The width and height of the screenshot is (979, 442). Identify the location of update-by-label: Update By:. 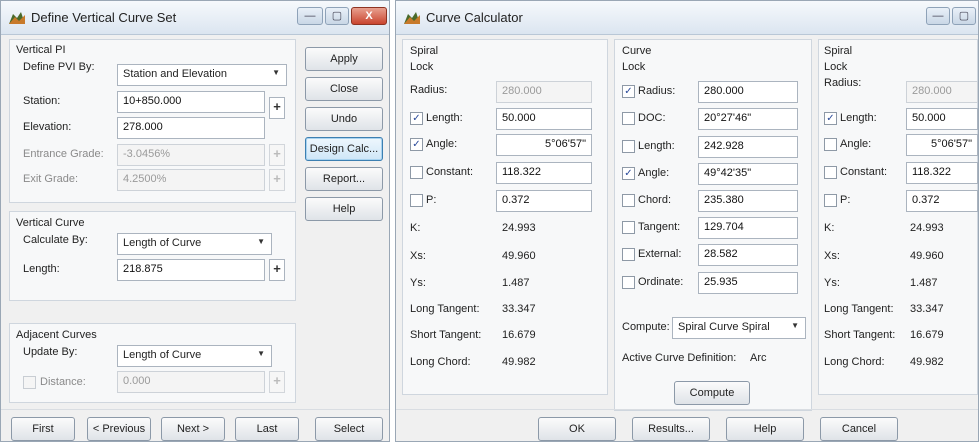
(50, 352).